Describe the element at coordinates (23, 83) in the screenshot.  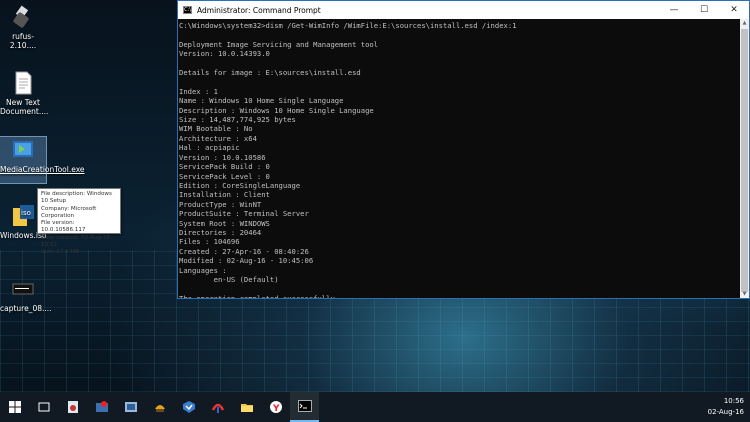
I see `text-document-icon` at that location.